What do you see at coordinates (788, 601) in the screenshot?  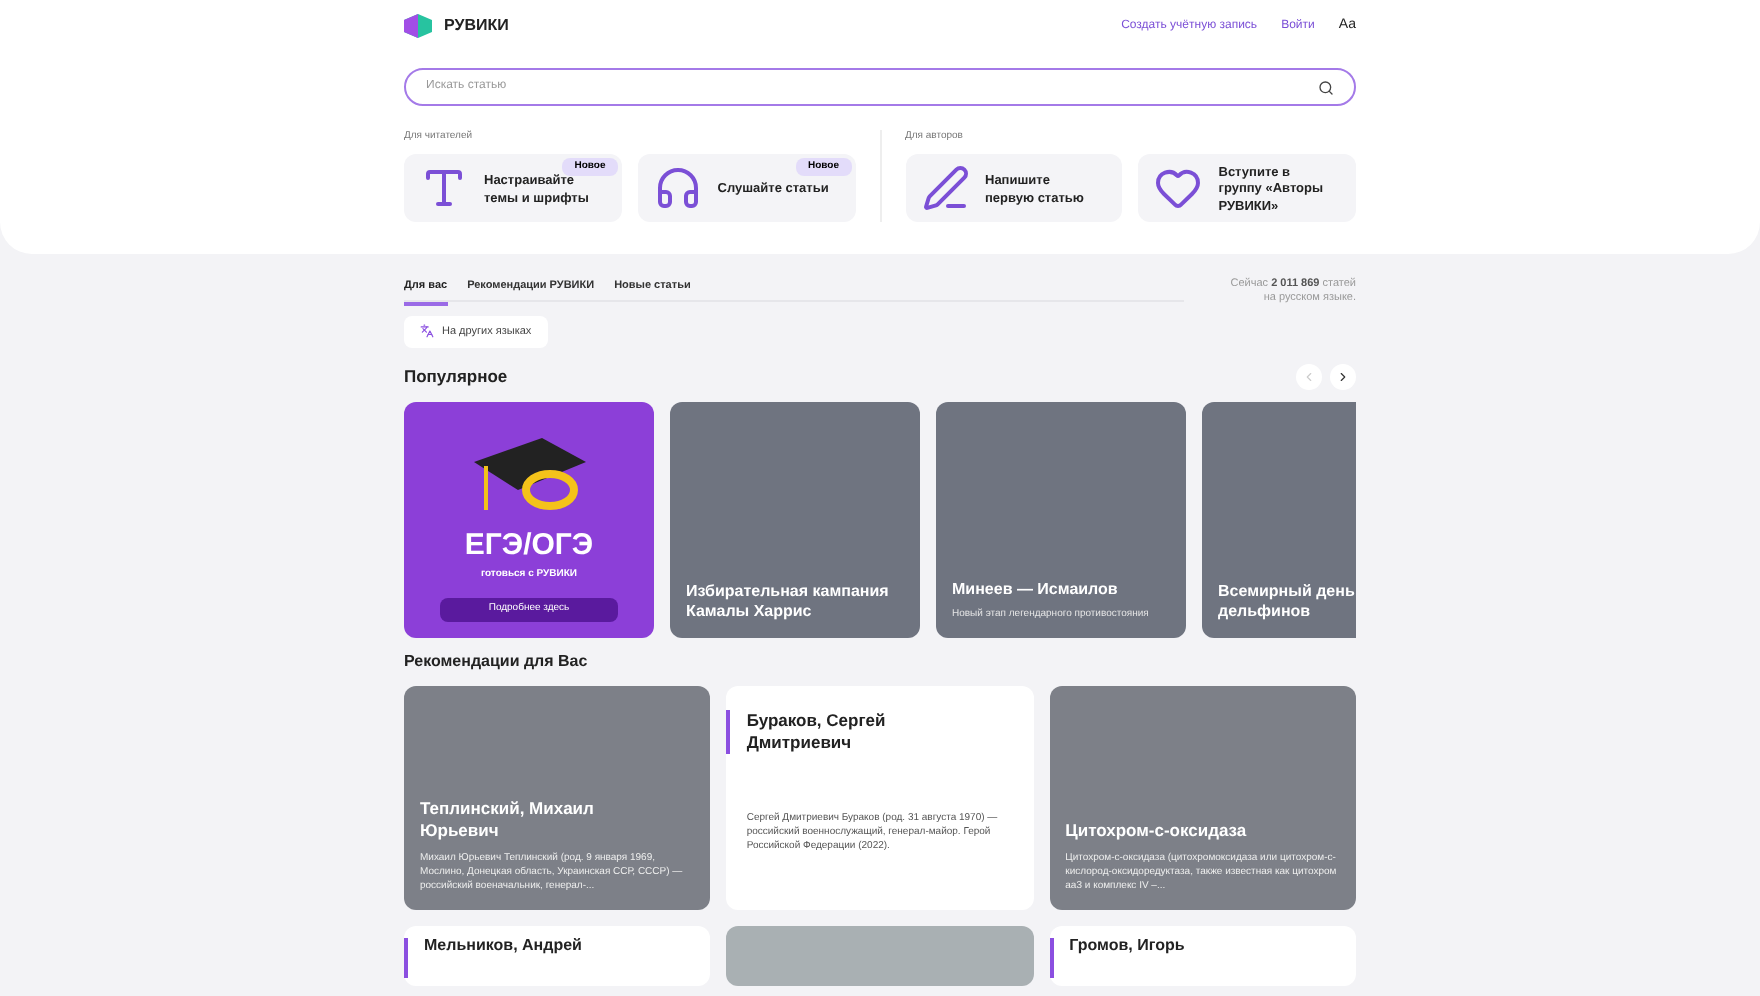 I see `card-title: Избирательная кампания Камалы Харрис` at bounding box center [788, 601].